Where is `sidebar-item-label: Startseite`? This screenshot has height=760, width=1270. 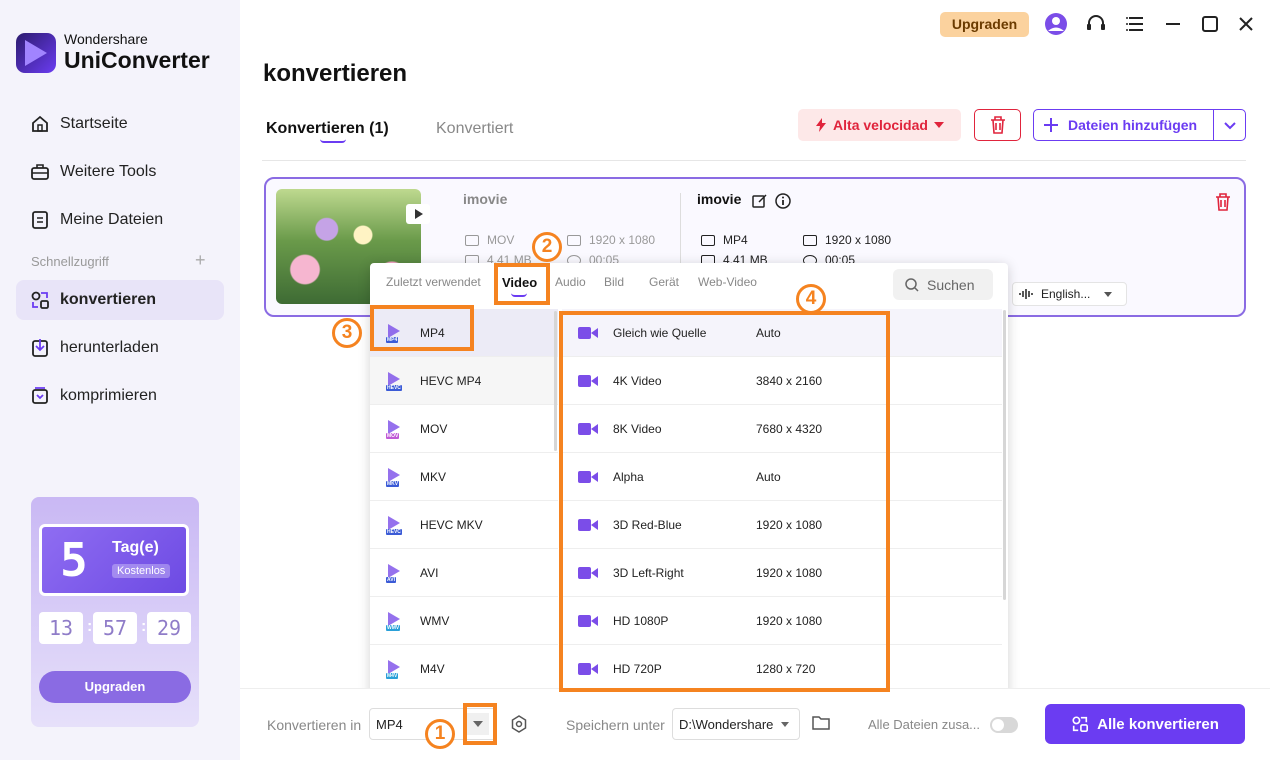
sidebar-item-label: Startseite is located at coordinates (94, 123).